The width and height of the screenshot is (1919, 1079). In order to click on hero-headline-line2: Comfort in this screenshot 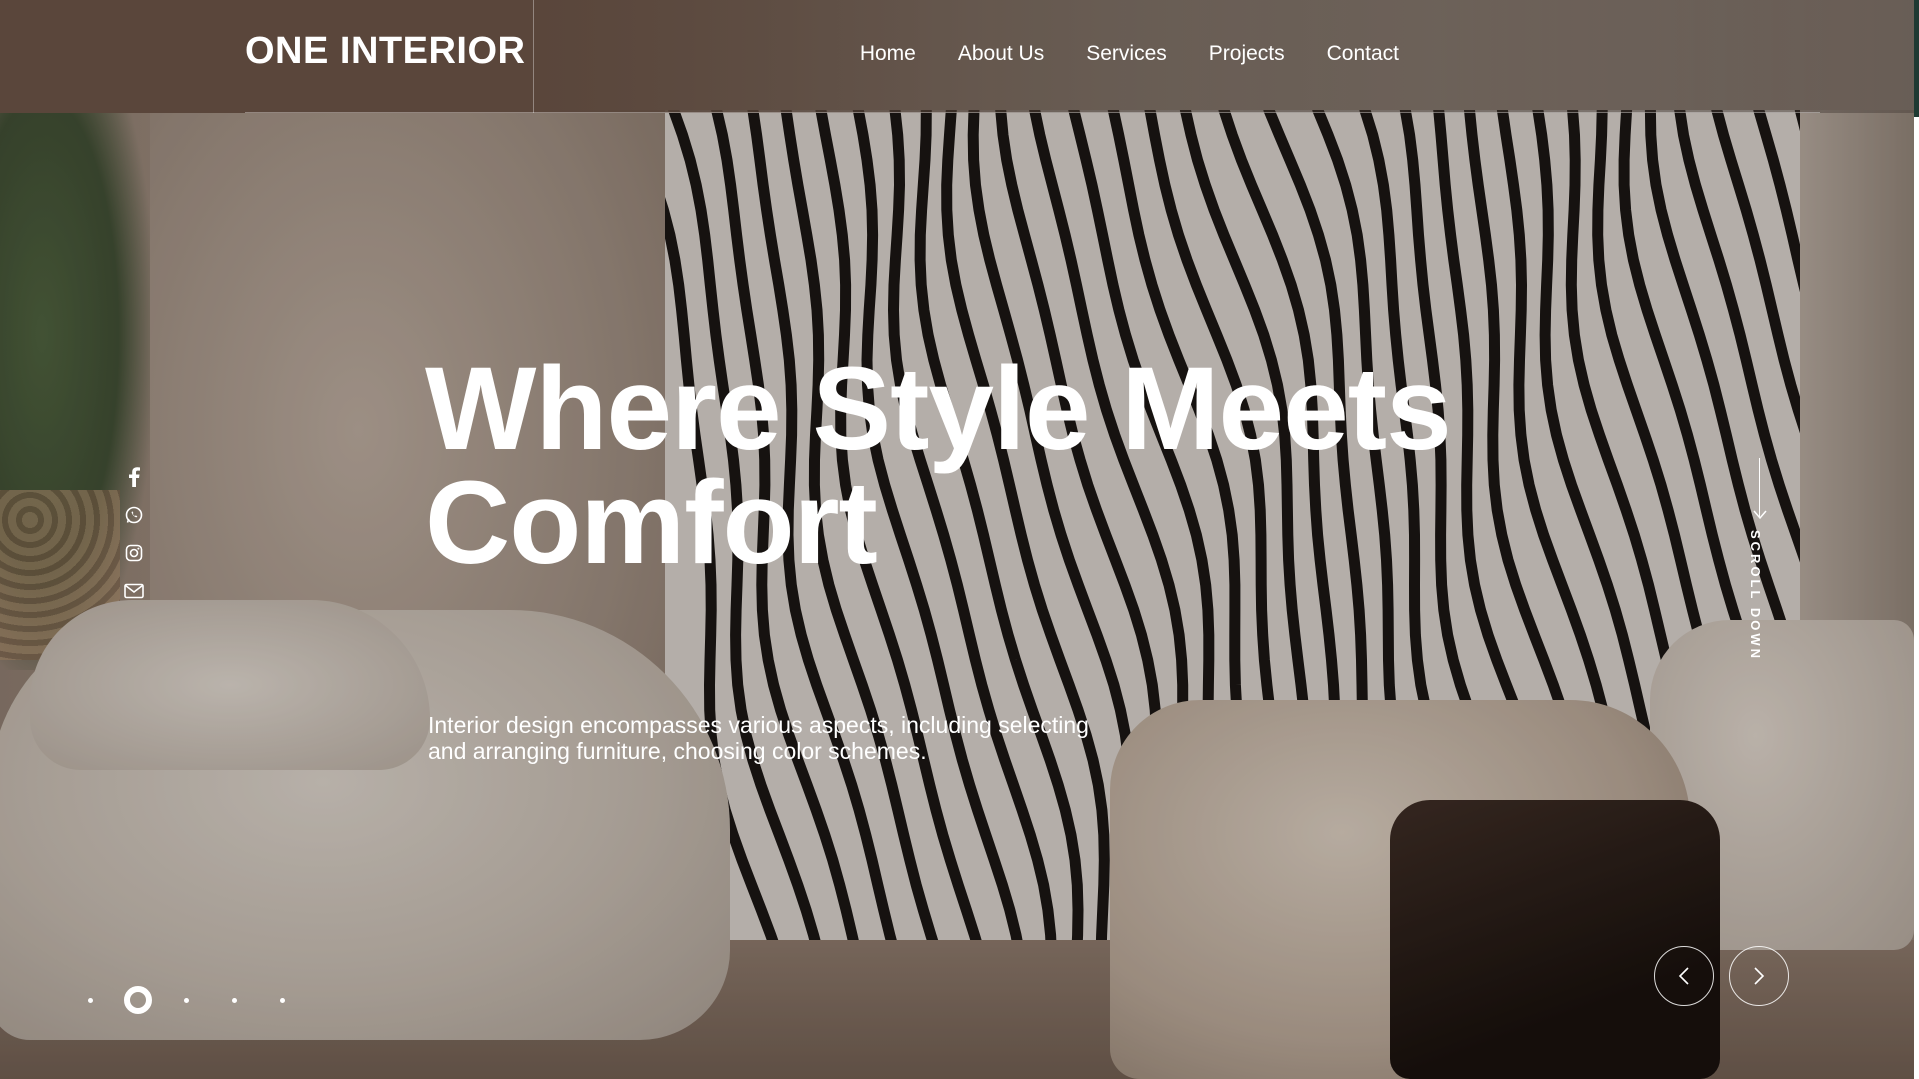, I will do `click(651, 523)`.